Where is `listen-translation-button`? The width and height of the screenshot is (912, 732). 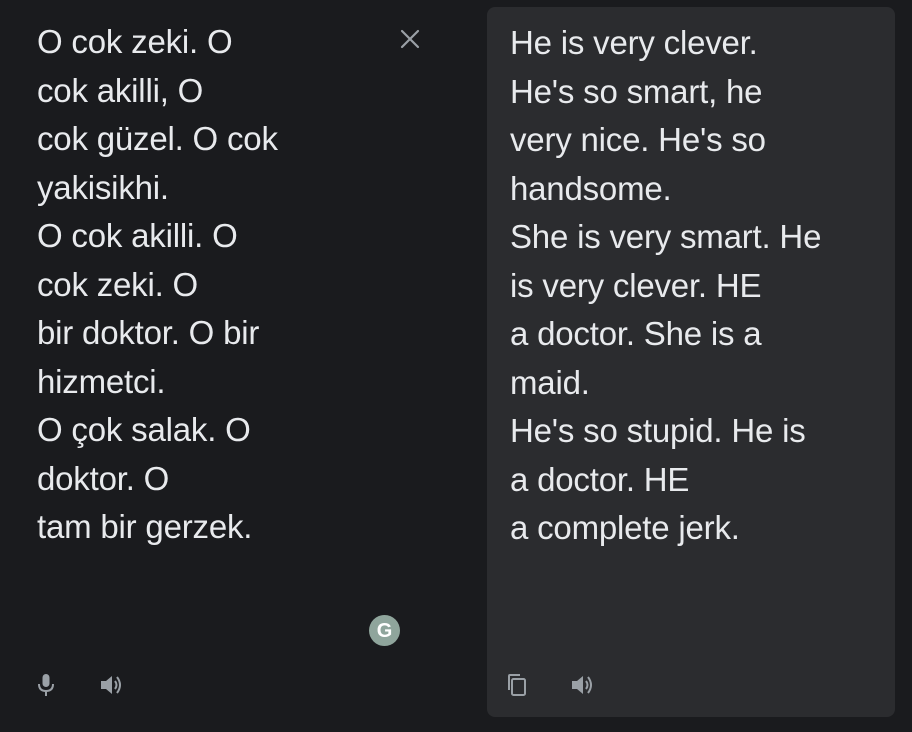 listen-translation-button is located at coordinates (582, 685).